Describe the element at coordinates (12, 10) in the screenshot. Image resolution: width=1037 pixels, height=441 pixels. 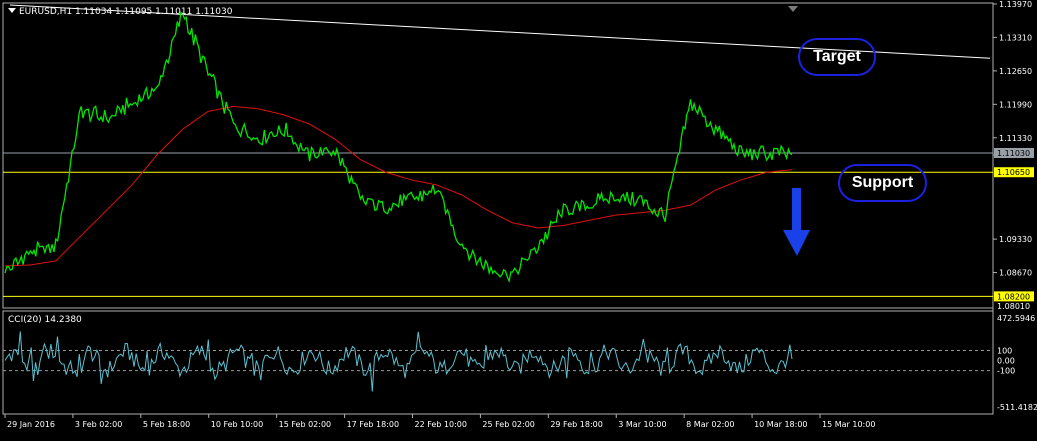
I see `triangle-down-icon` at that location.